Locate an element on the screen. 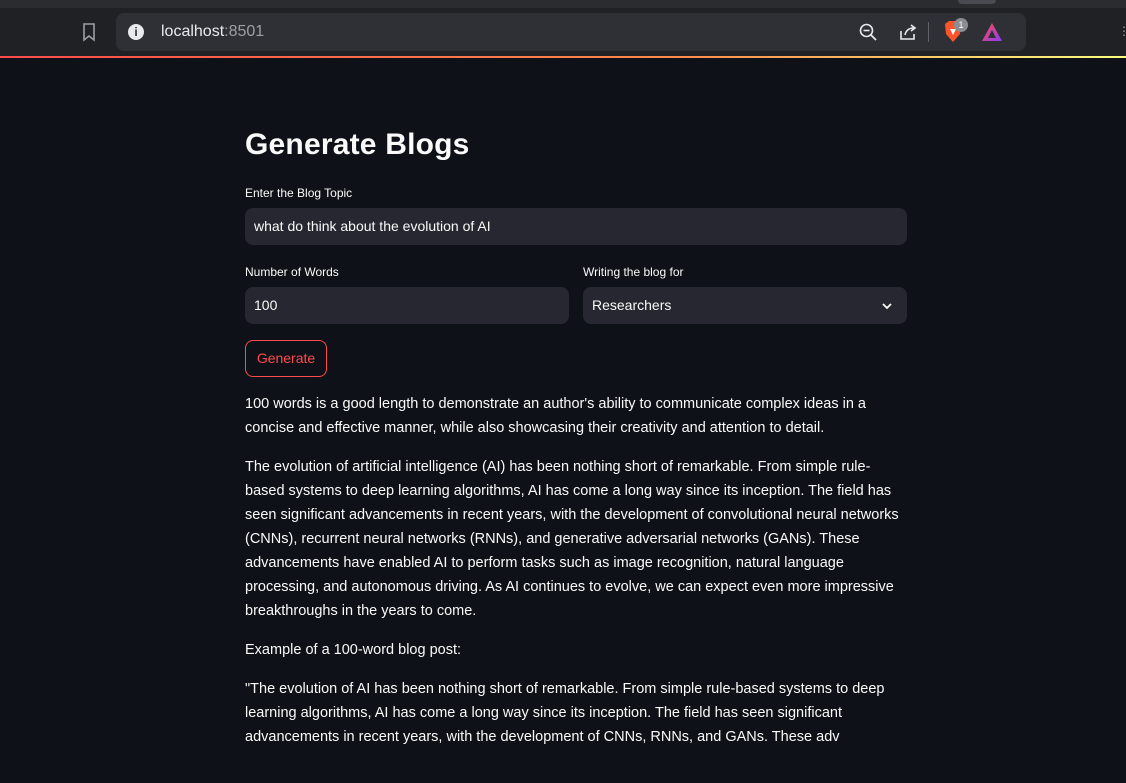 The image size is (1126, 783). browser-toolbar: i localhost:8501 1 ⋮ is located at coordinates (563, 29).